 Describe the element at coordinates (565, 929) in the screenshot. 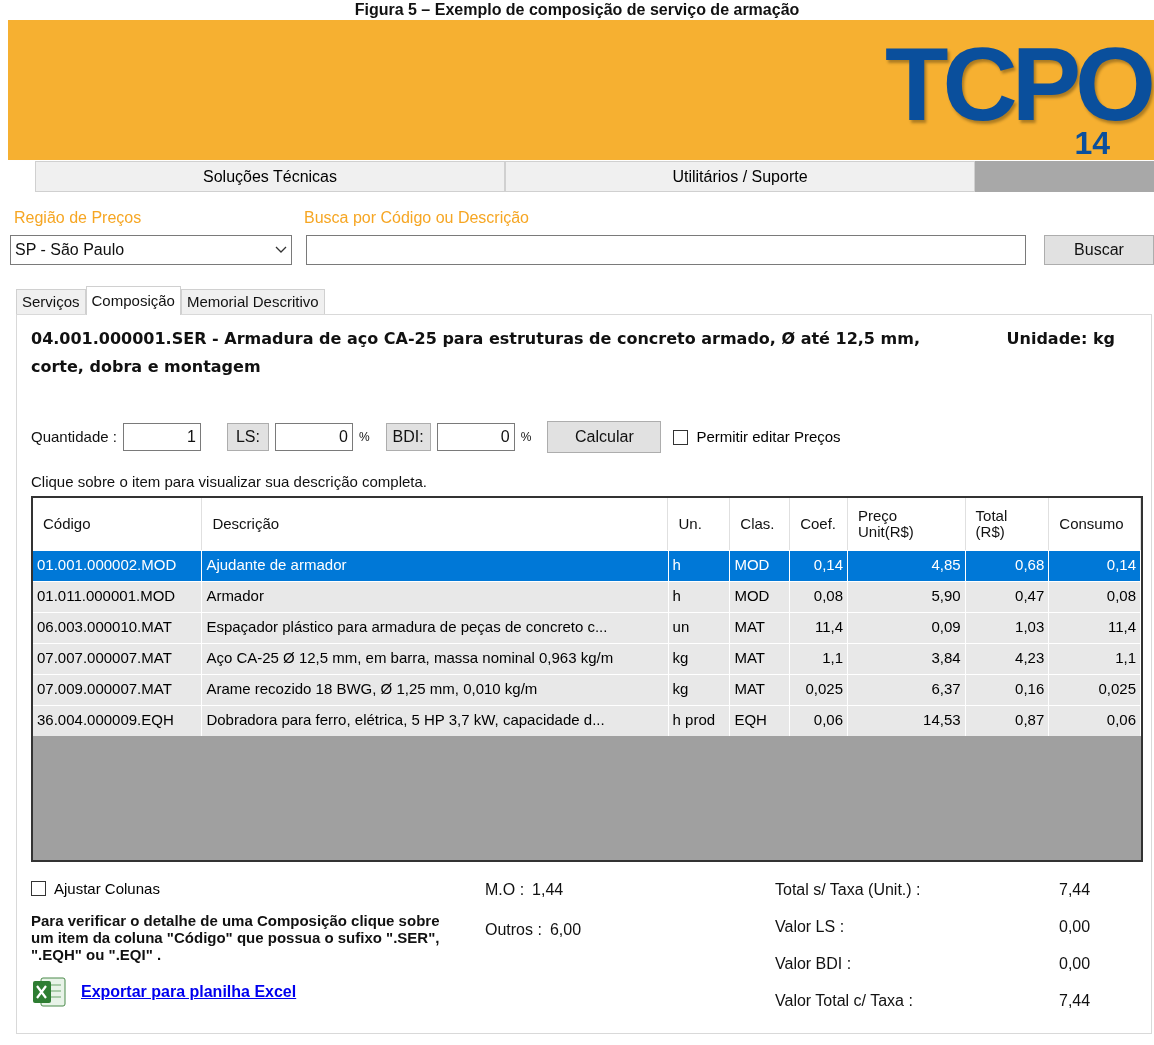

I see `summary-value: 6,00` at that location.